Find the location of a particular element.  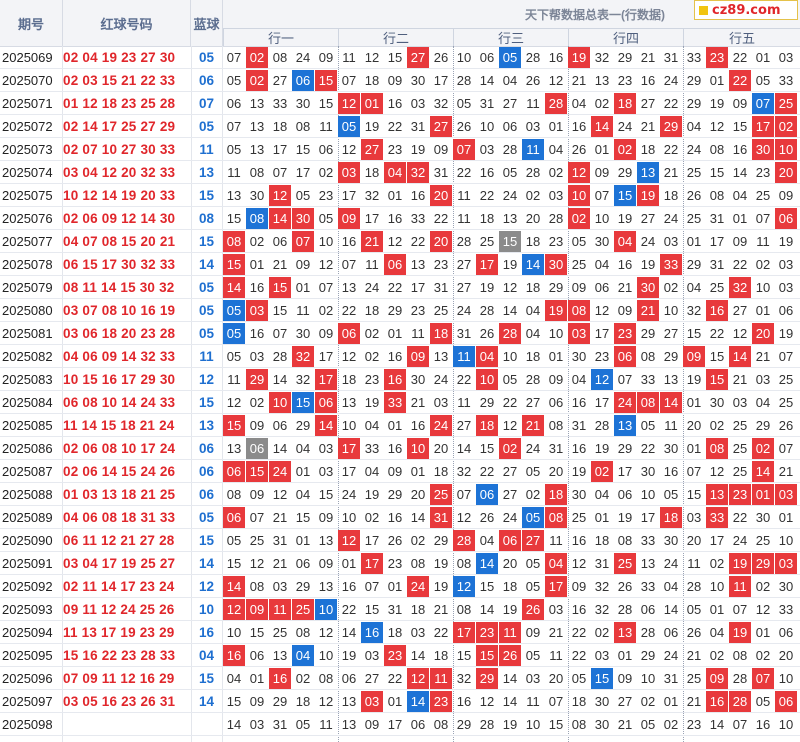

number-cell-hit-red: 06 is located at coordinates (234, 517).